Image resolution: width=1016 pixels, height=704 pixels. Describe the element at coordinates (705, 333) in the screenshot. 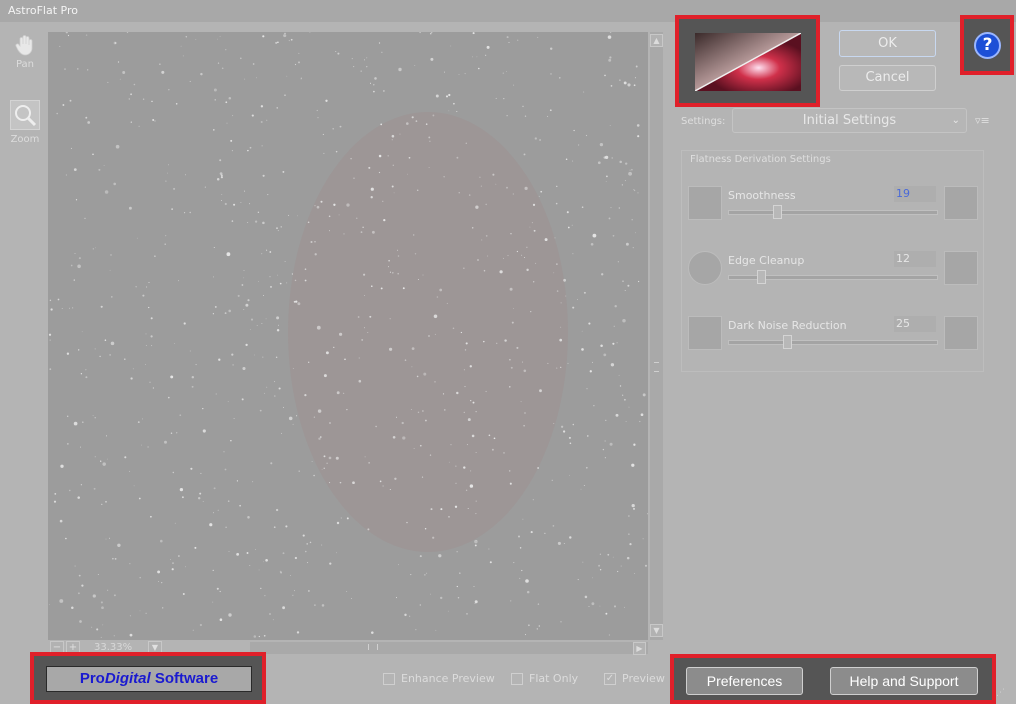

I see `dark-noise-preview-icon` at that location.